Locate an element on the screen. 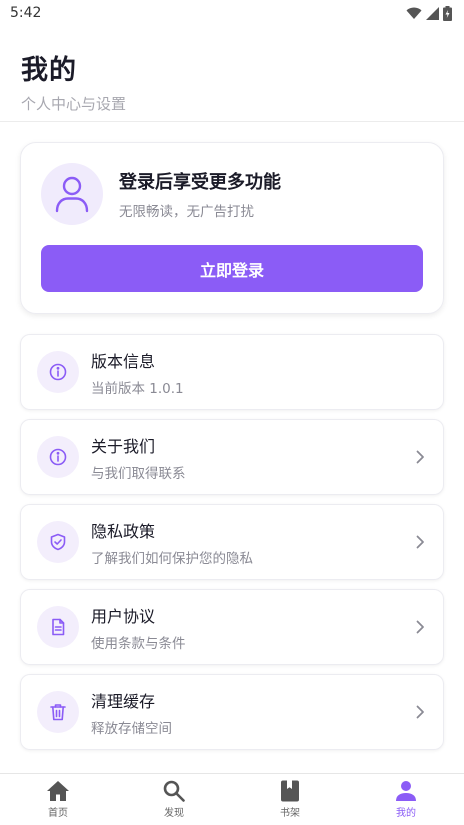 The height and width of the screenshot is (825, 464). page-subtitle: 个人中心与设置 is located at coordinates (74, 104).